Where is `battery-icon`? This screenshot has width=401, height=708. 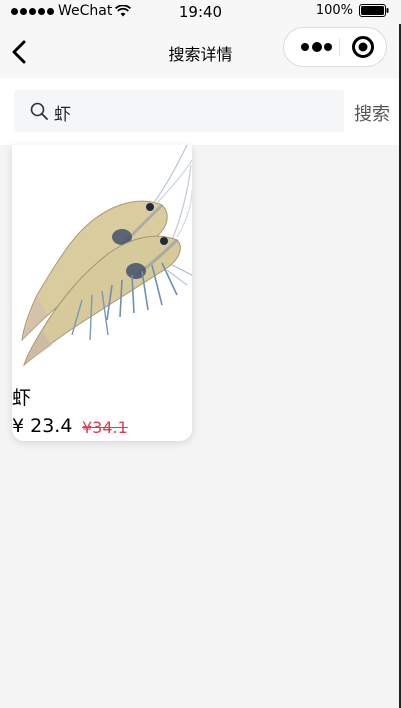 battery-icon is located at coordinates (374, 10).